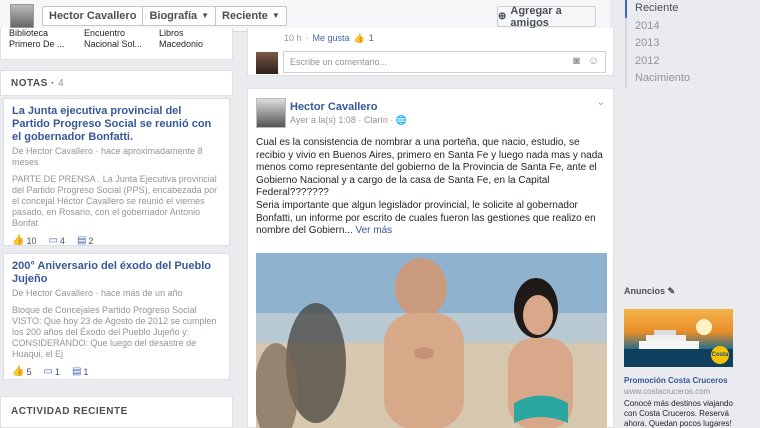 The height and width of the screenshot is (428, 760). What do you see at coordinates (116, 83) in the screenshot?
I see `notes-header: NOTAS · 4` at bounding box center [116, 83].